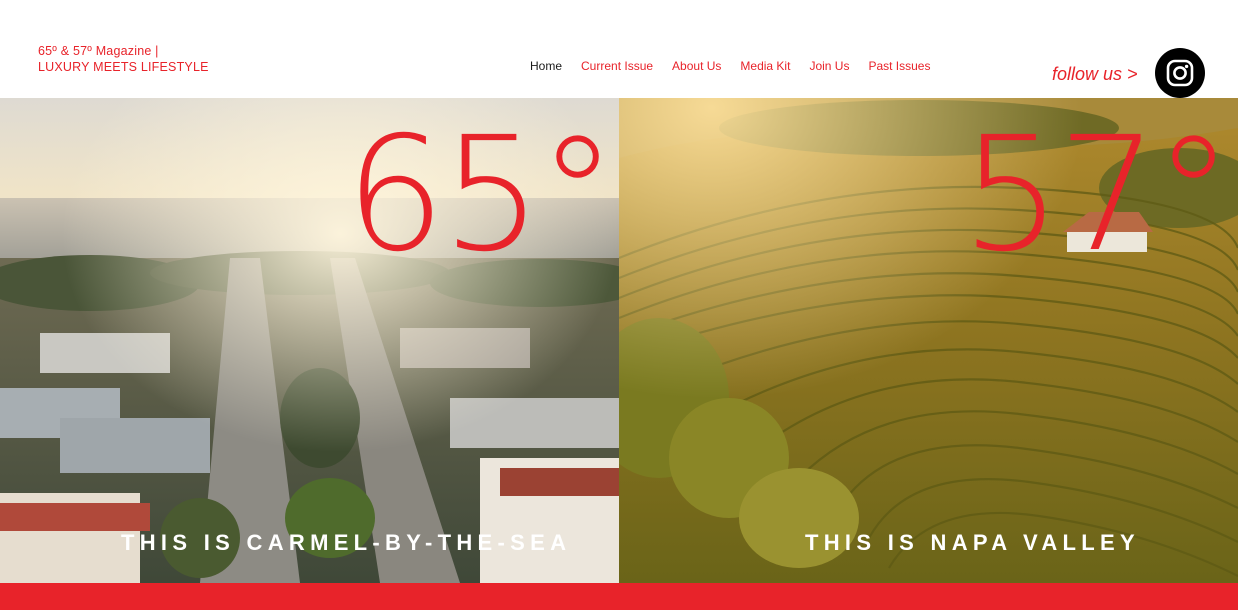 Image resolution: width=1238 pixels, height=610 pixels. What do you see at coordinates (123, 51) in the screenshot?
I see `brand-title: 65º & 57º Magazine |` at bounding box center [123, 51].